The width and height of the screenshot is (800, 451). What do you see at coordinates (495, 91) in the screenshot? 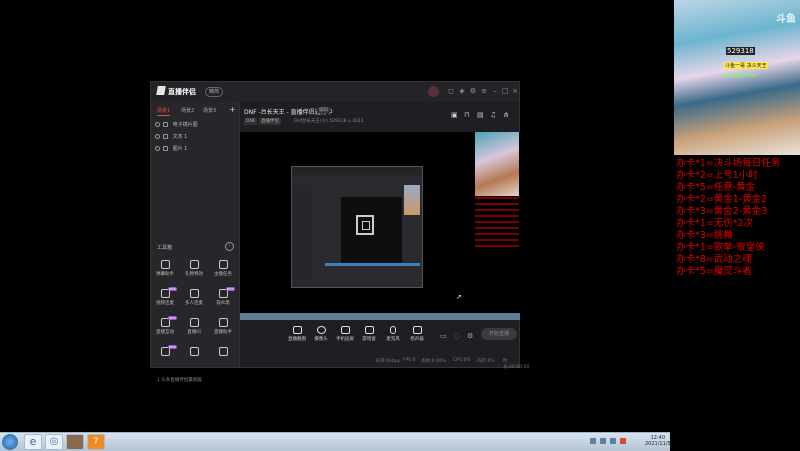
I see `minimize-icon: –` at bounding box center [495, 91].